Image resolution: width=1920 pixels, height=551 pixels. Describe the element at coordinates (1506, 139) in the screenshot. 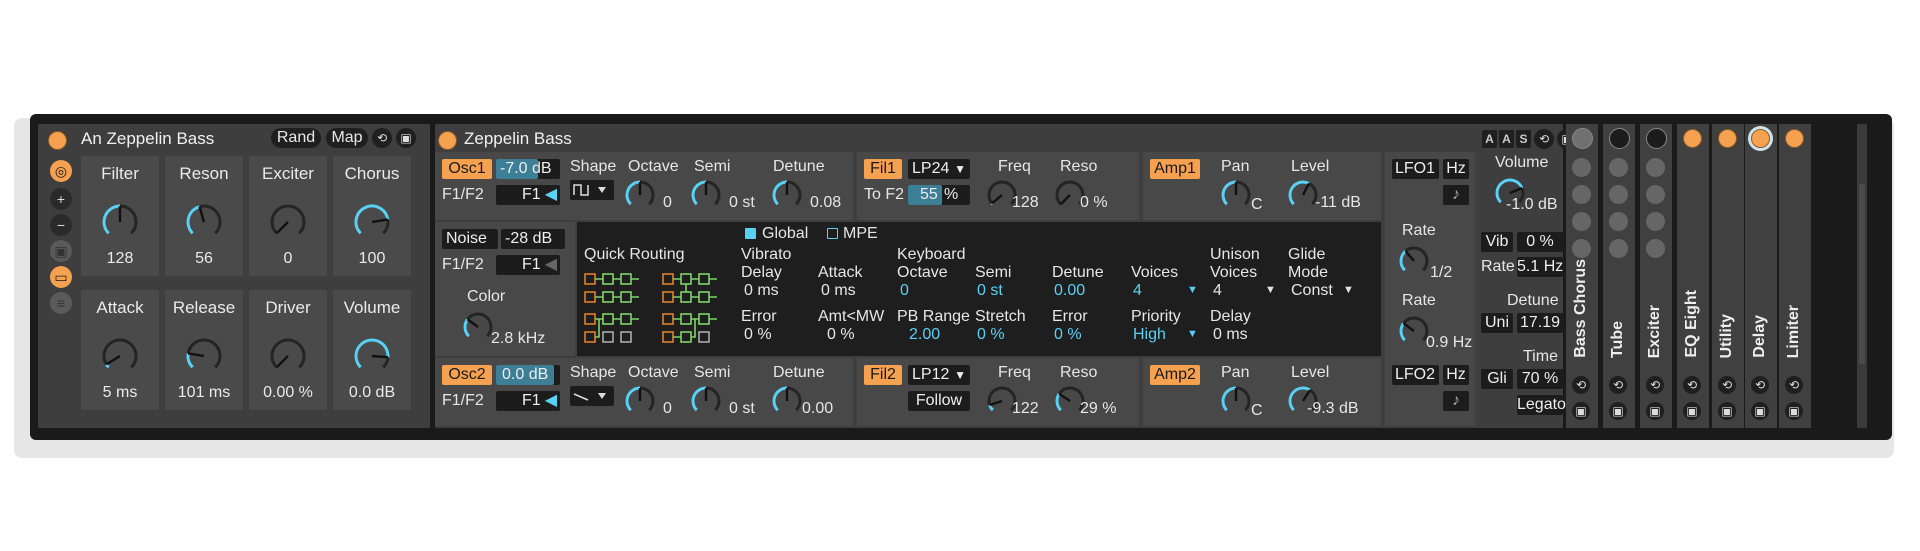

I see `header-a2-icon: A` at that location.